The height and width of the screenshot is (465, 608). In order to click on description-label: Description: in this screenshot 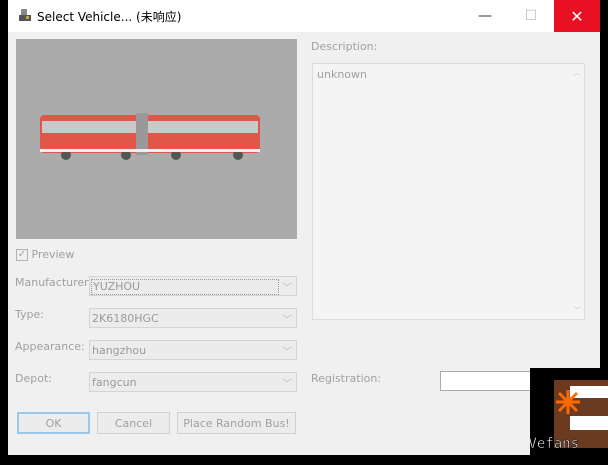, I will do `click(344, 46)`.